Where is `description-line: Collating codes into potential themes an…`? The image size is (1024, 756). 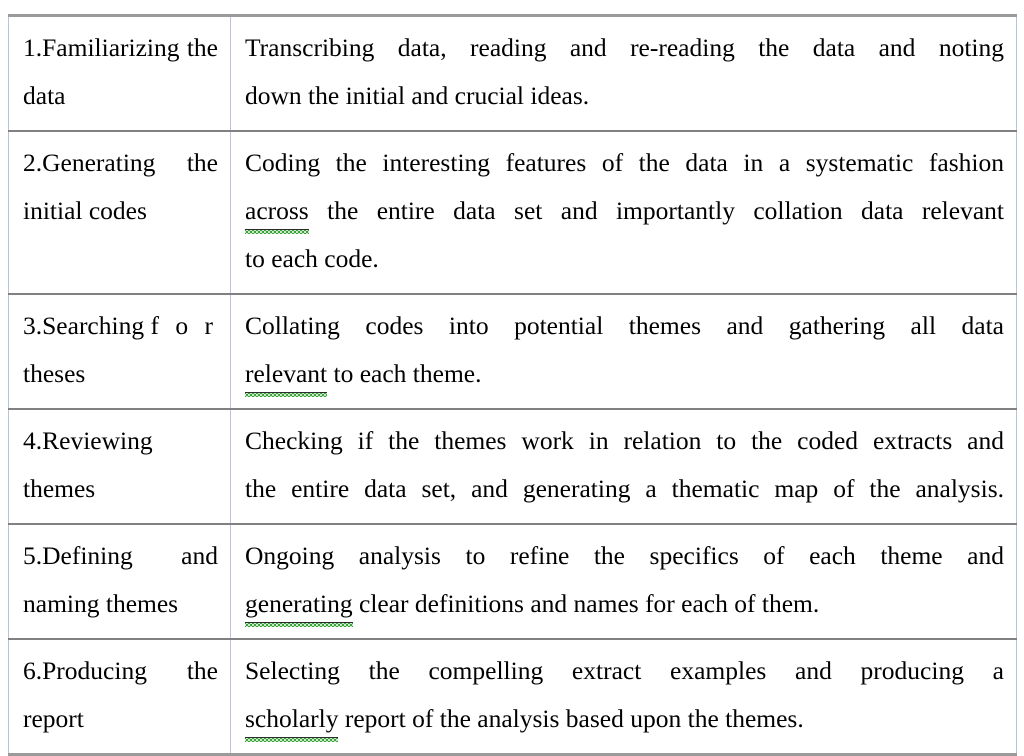 description-line: Collating codes into potential themes an… is located at coordinates (624, 325).